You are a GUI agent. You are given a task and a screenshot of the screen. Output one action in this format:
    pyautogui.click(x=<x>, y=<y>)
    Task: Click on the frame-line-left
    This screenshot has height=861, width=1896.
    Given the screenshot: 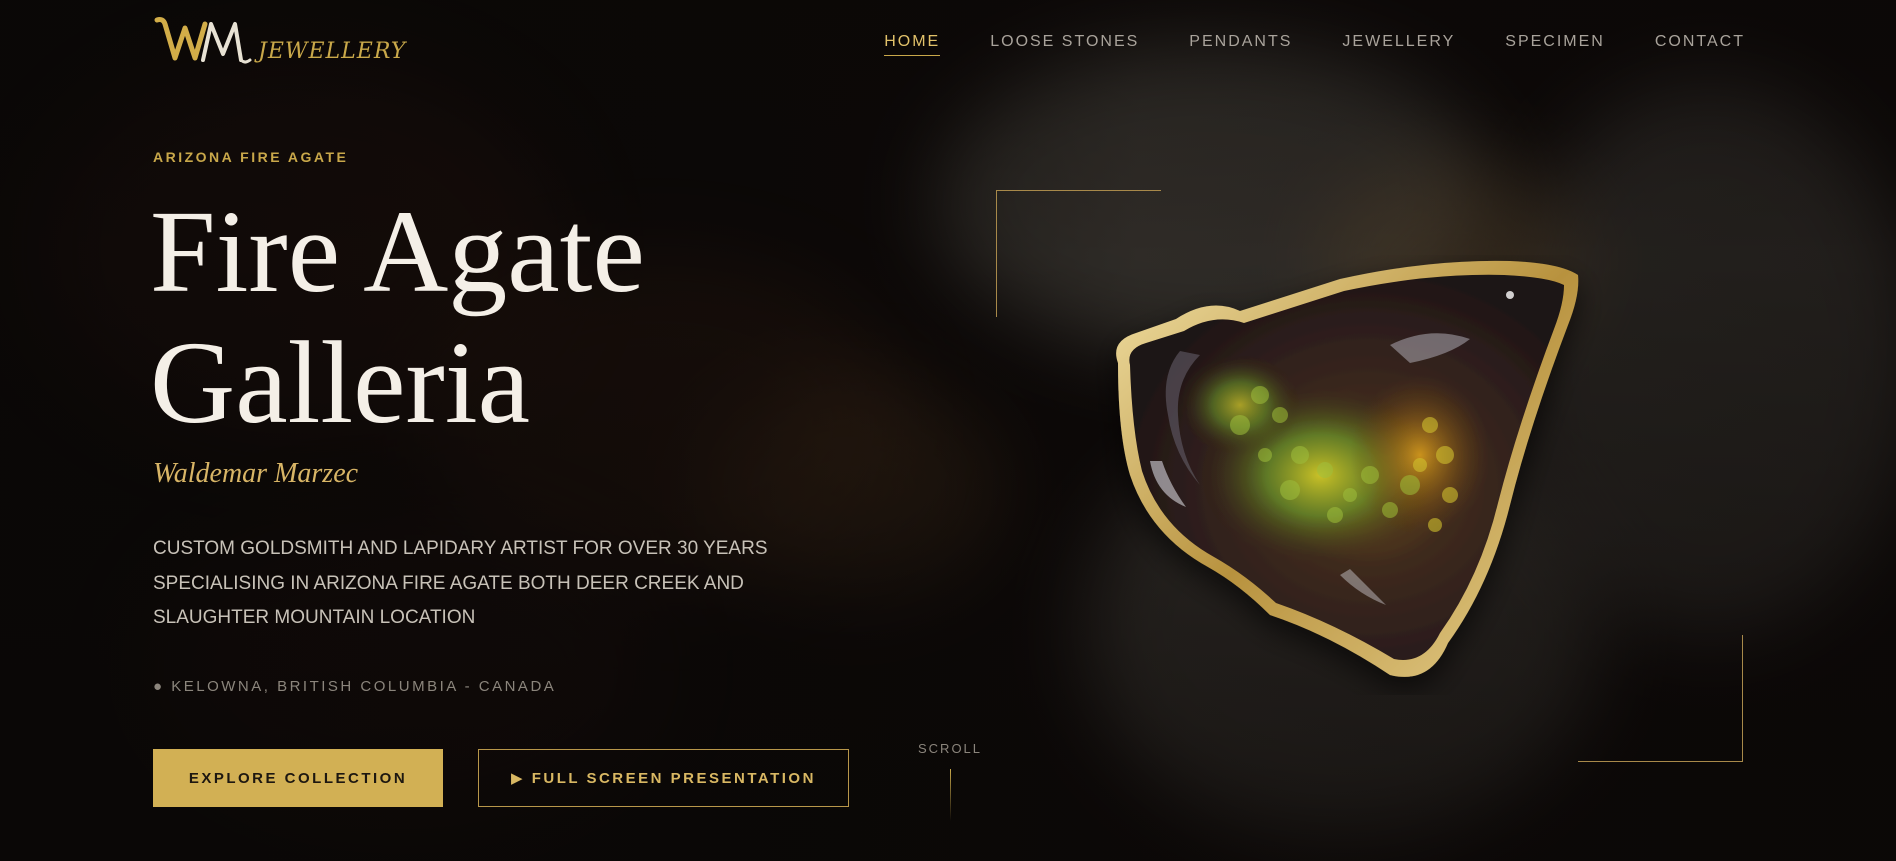 What is the action you would take?
    pyautogui.click(x=996, y=253)
    